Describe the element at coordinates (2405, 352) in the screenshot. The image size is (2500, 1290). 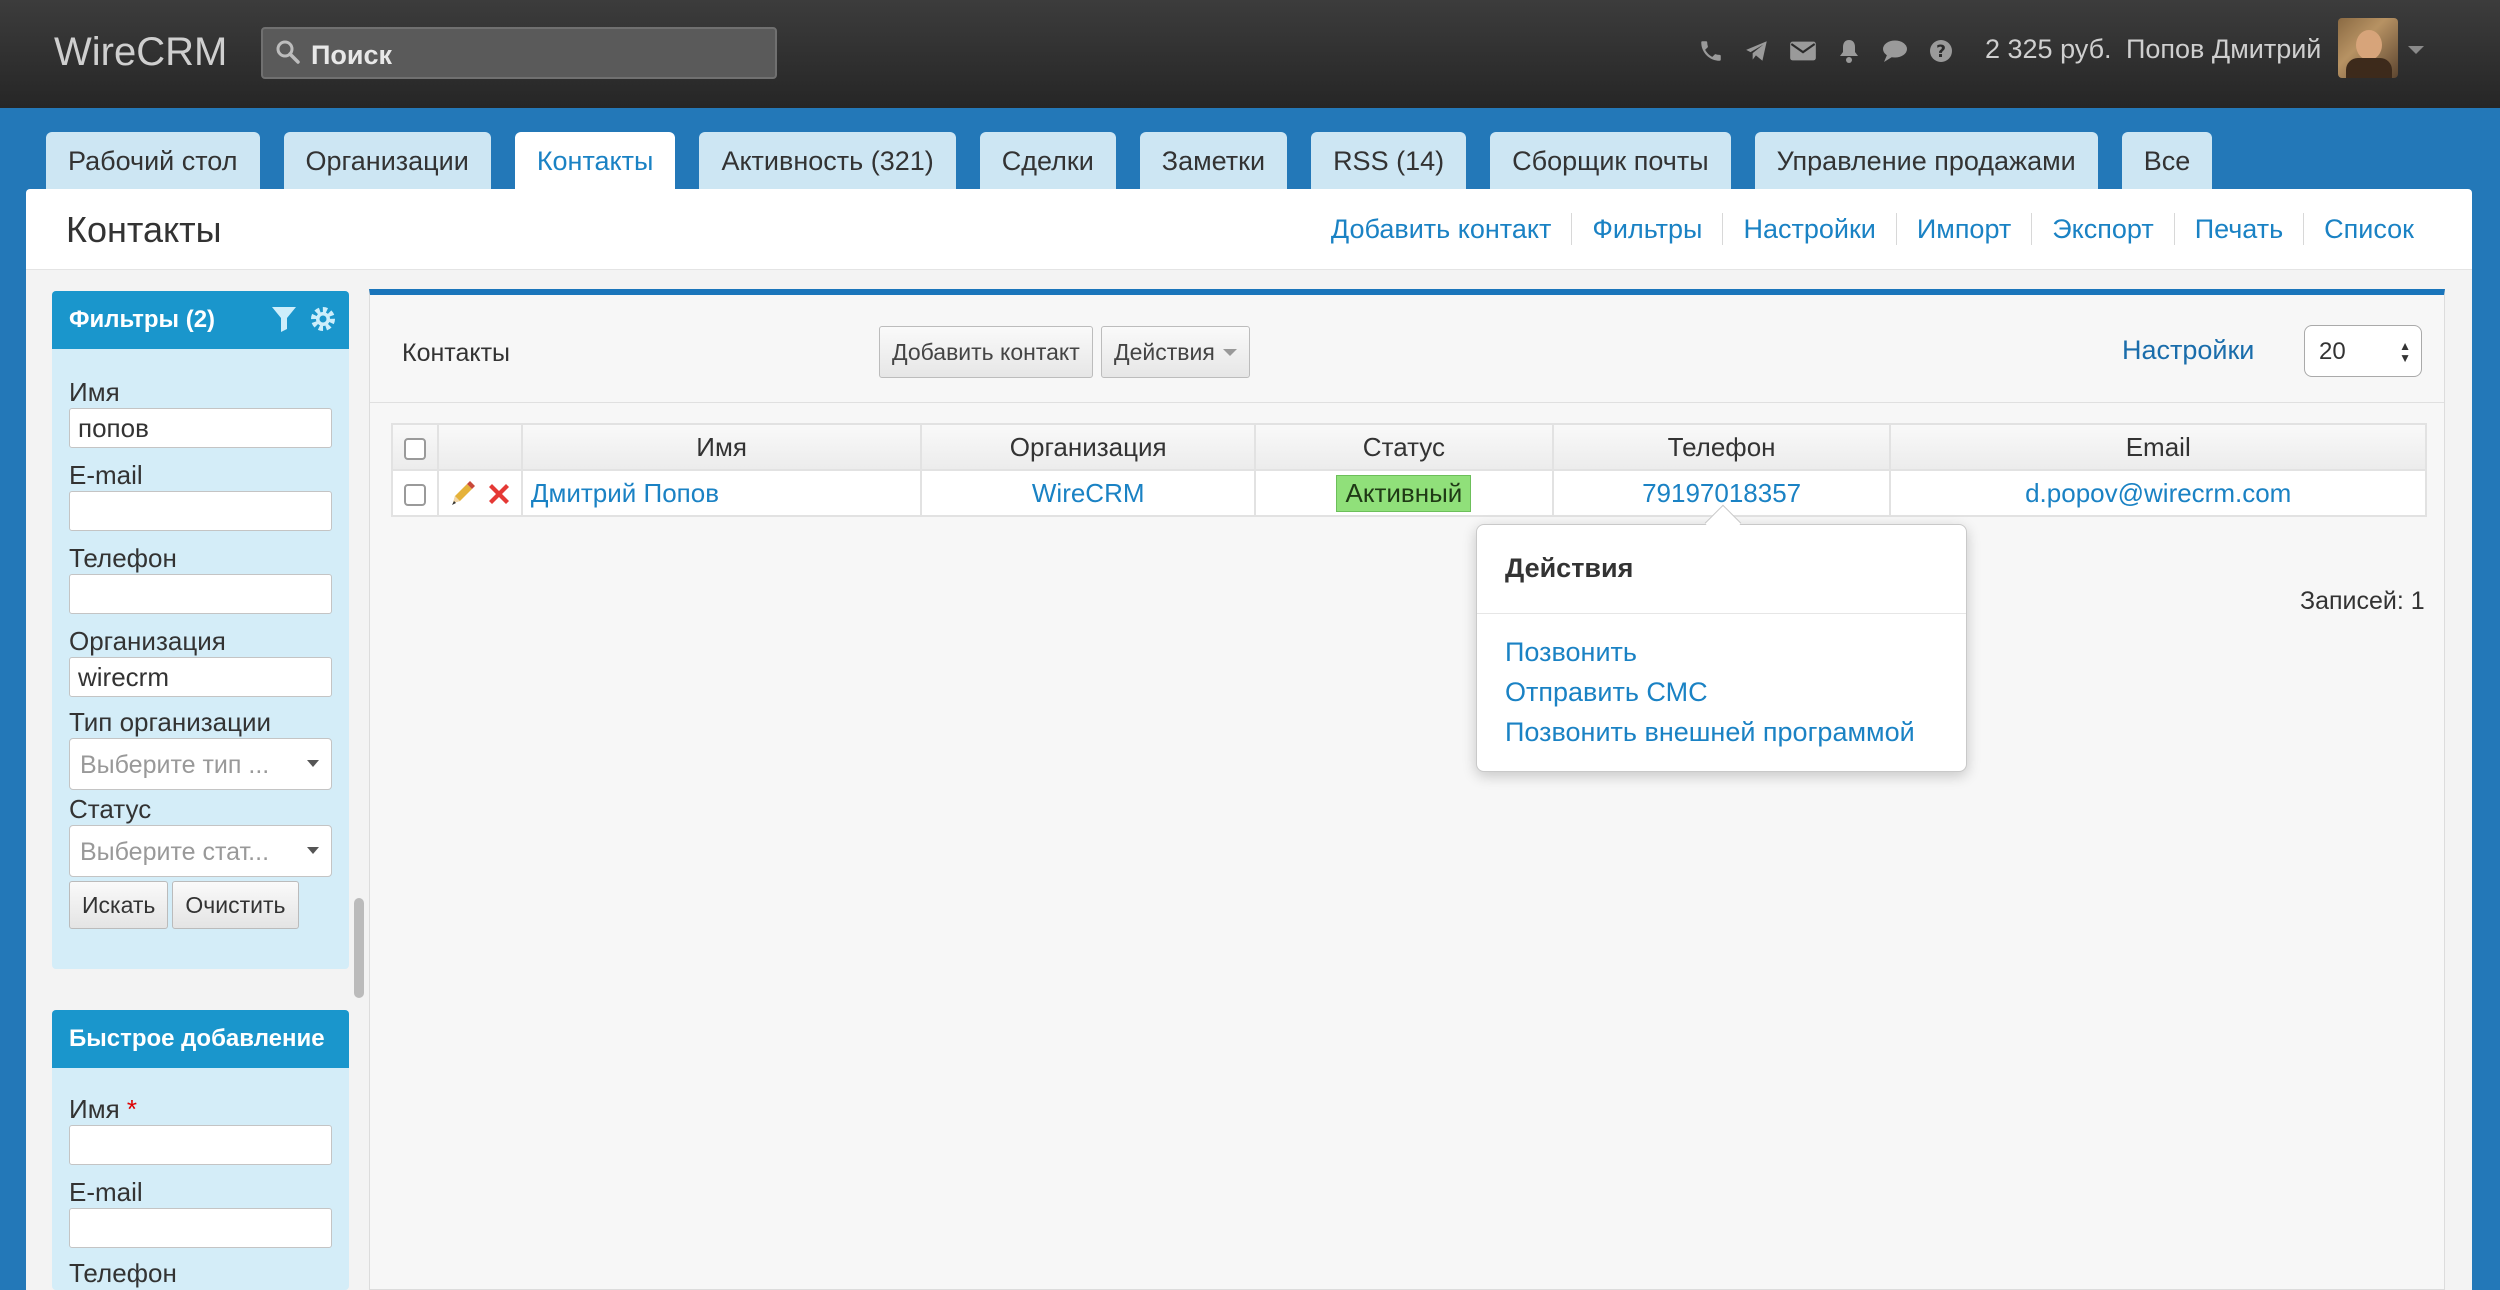
I see `updown-icon: ▲ ▼` at that location.